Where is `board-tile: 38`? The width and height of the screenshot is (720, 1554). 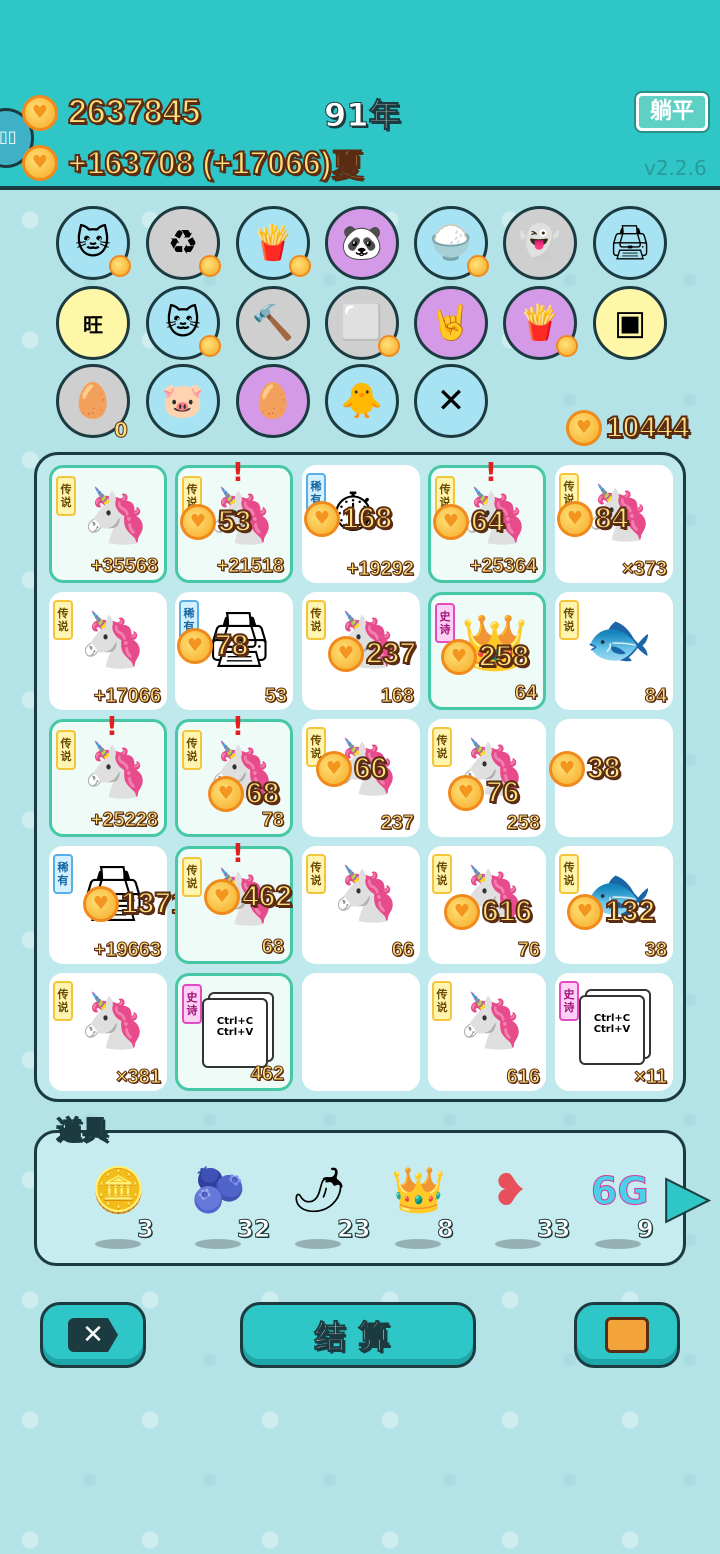
board-tile: 38 is located at coordinates (611, 778).